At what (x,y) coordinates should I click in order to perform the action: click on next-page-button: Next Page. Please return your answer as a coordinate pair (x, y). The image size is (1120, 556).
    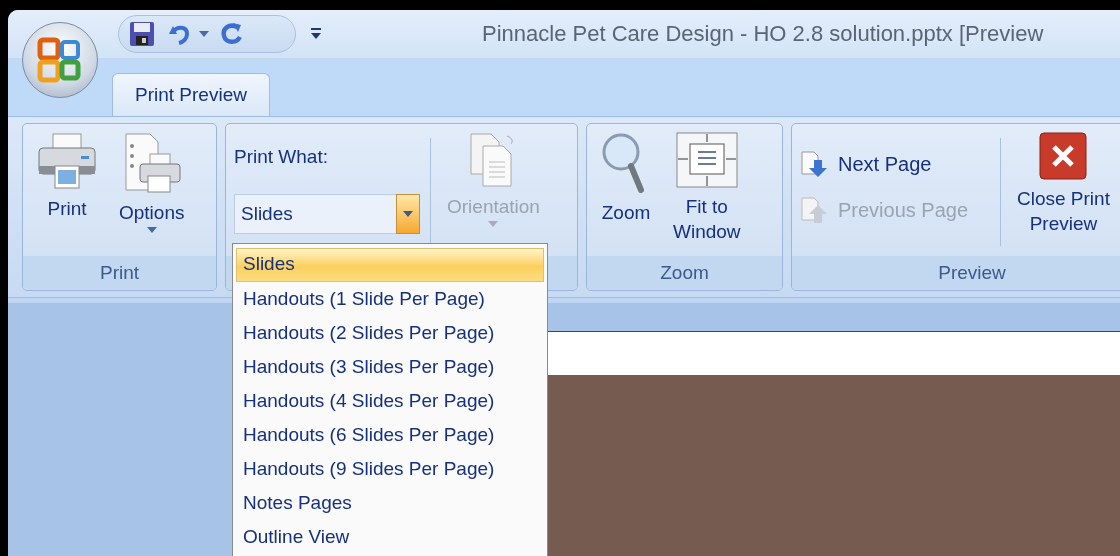
    Looking at the image, I should click on (895, 164).